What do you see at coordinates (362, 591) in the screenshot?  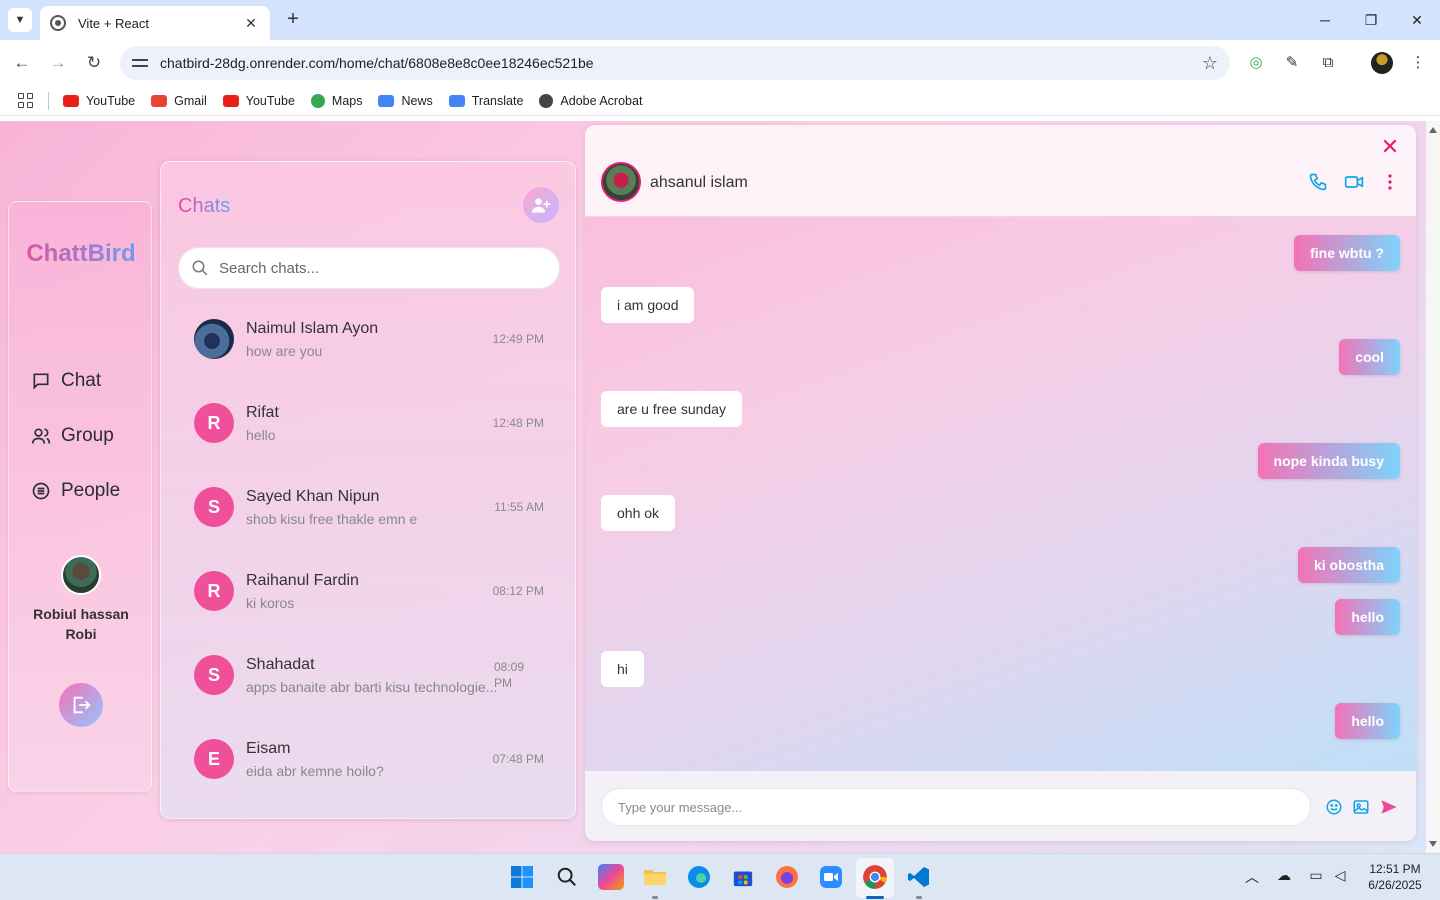 I see `conversation-text: Raihanul Fardin ki koros` at bounding box center [362, 591].